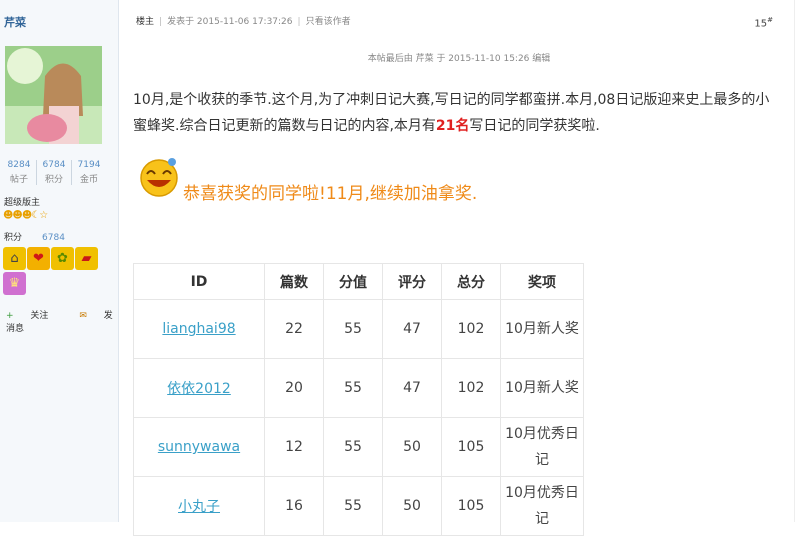 Image resolution: width=799 pixels, height=536 pixels. I want to click on owner-label: 楼主, so click(145, 22).